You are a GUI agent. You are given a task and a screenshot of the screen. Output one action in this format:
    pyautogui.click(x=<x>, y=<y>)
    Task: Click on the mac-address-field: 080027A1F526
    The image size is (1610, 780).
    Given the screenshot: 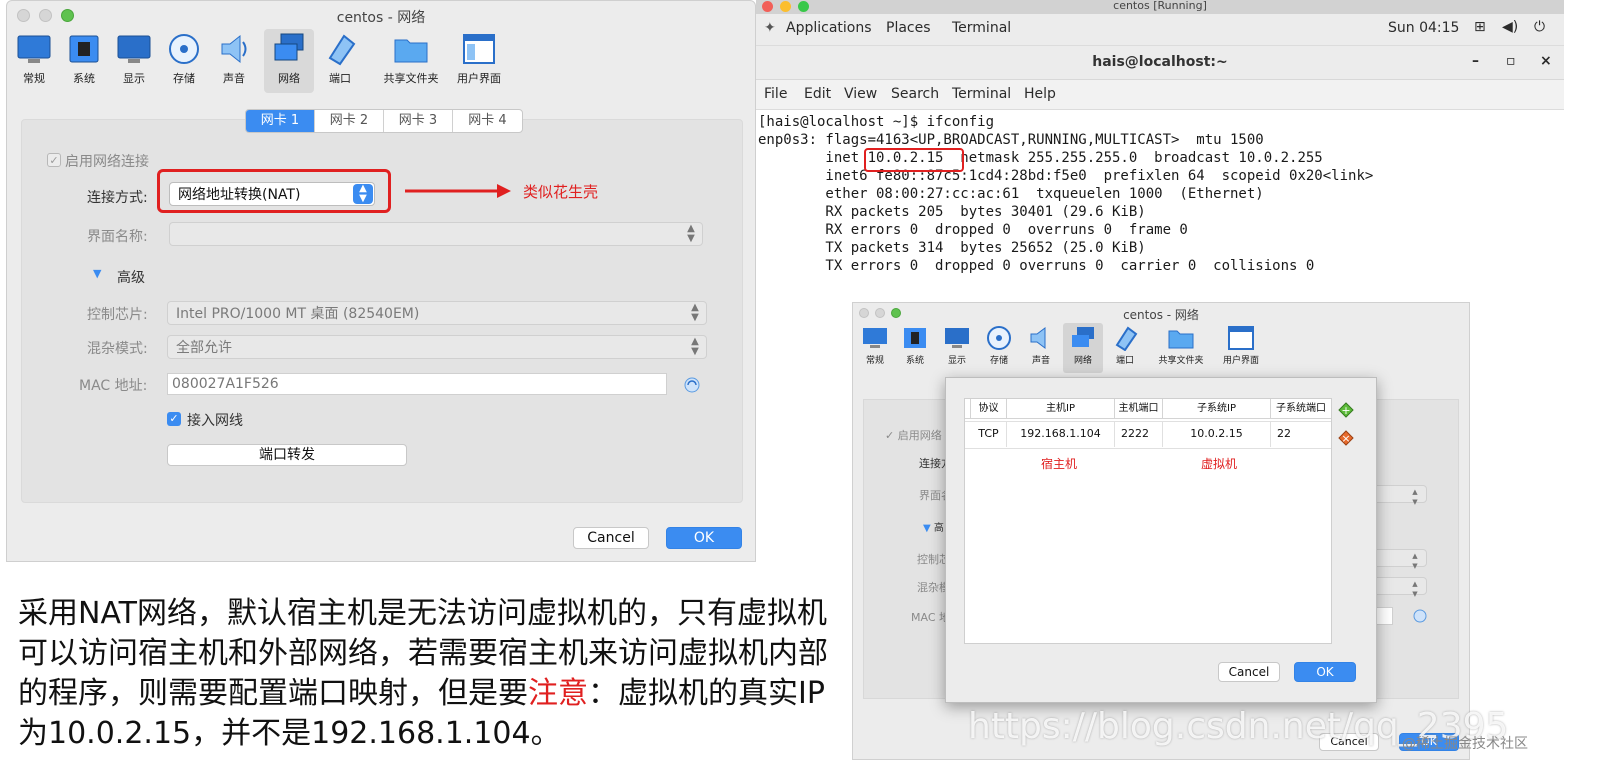 What is the action you would take?
    pyautogui.click(x=417, y=384)
    